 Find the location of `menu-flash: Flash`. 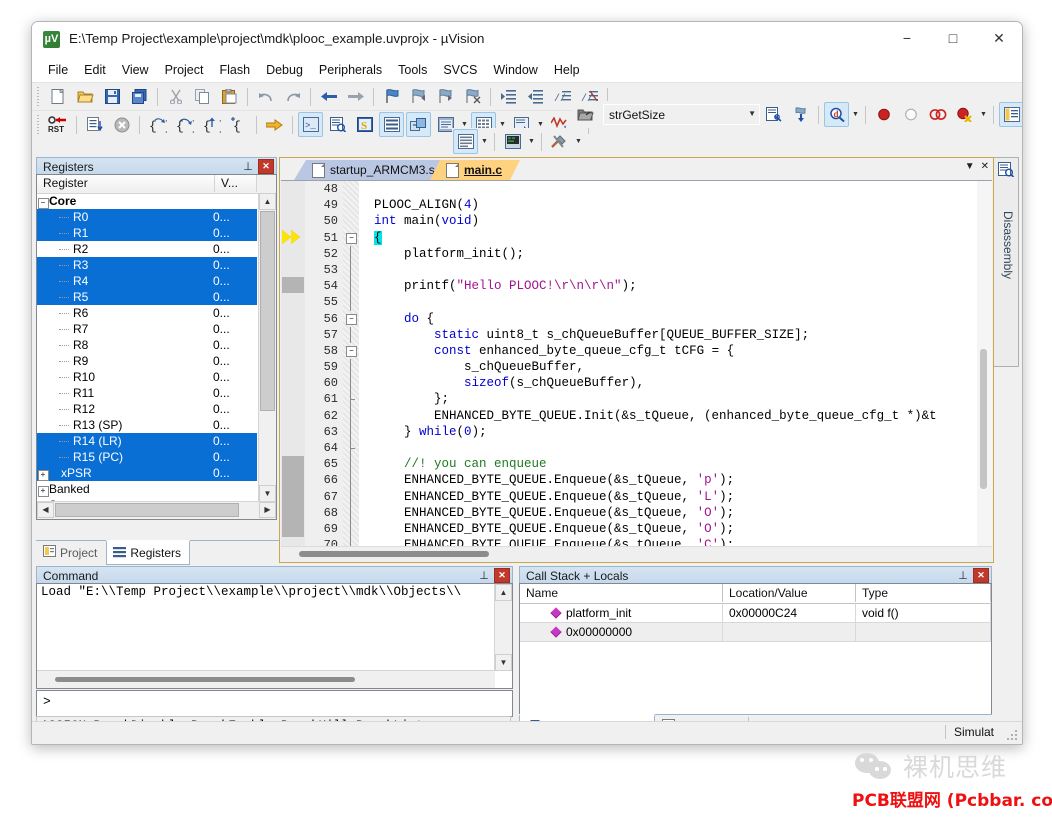

menu-flash: Flash is located at coordinates (234, 70).